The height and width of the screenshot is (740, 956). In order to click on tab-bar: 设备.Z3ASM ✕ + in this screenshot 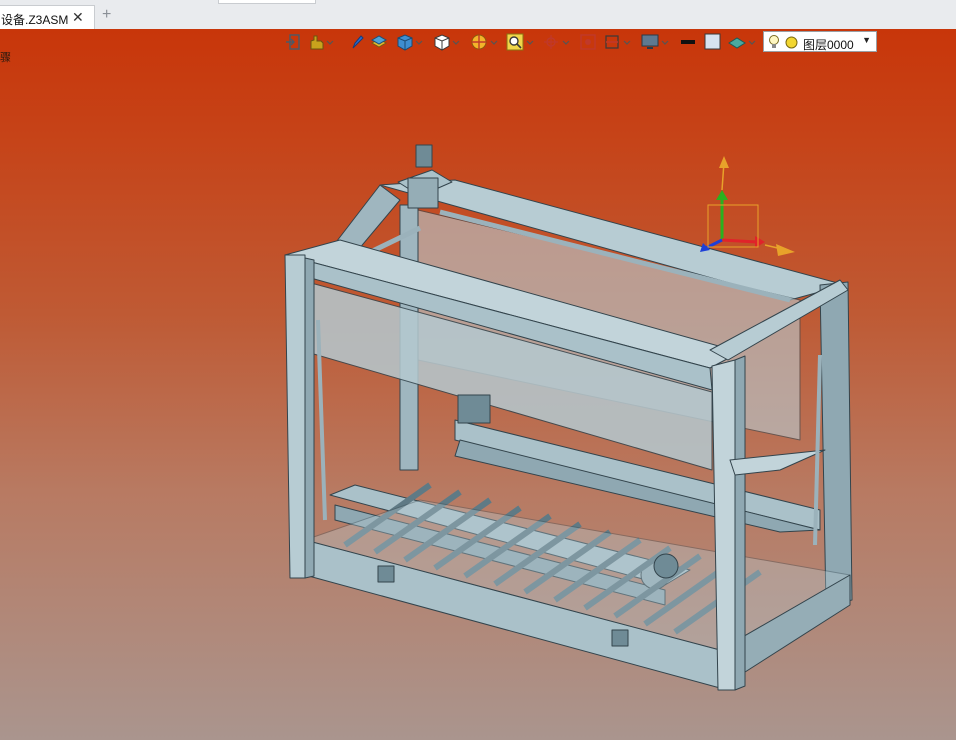, I will do `click(478, 15)`.